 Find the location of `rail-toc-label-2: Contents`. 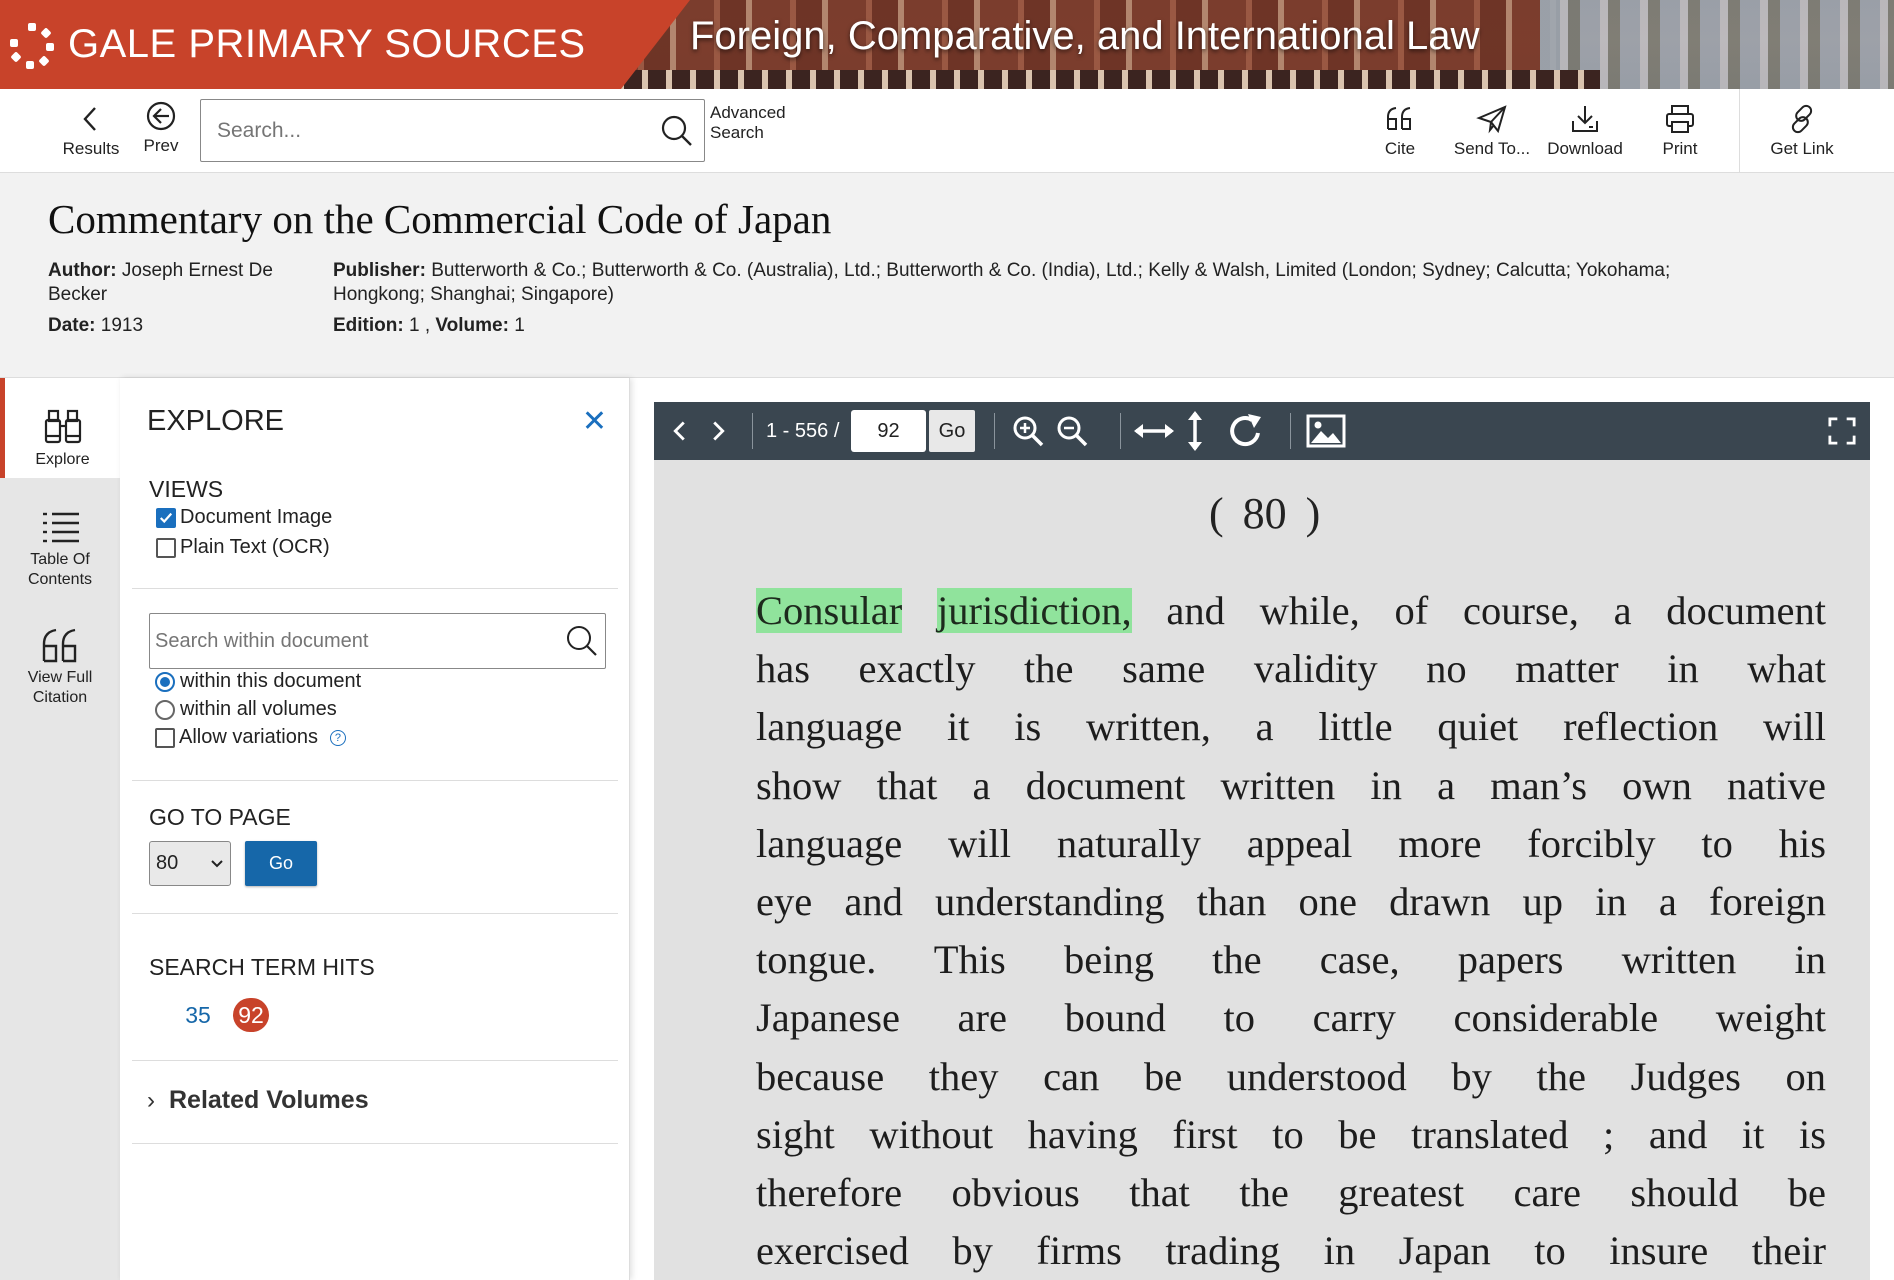

rail-toc-label-2: Contents is located at coordinates (60, 579).